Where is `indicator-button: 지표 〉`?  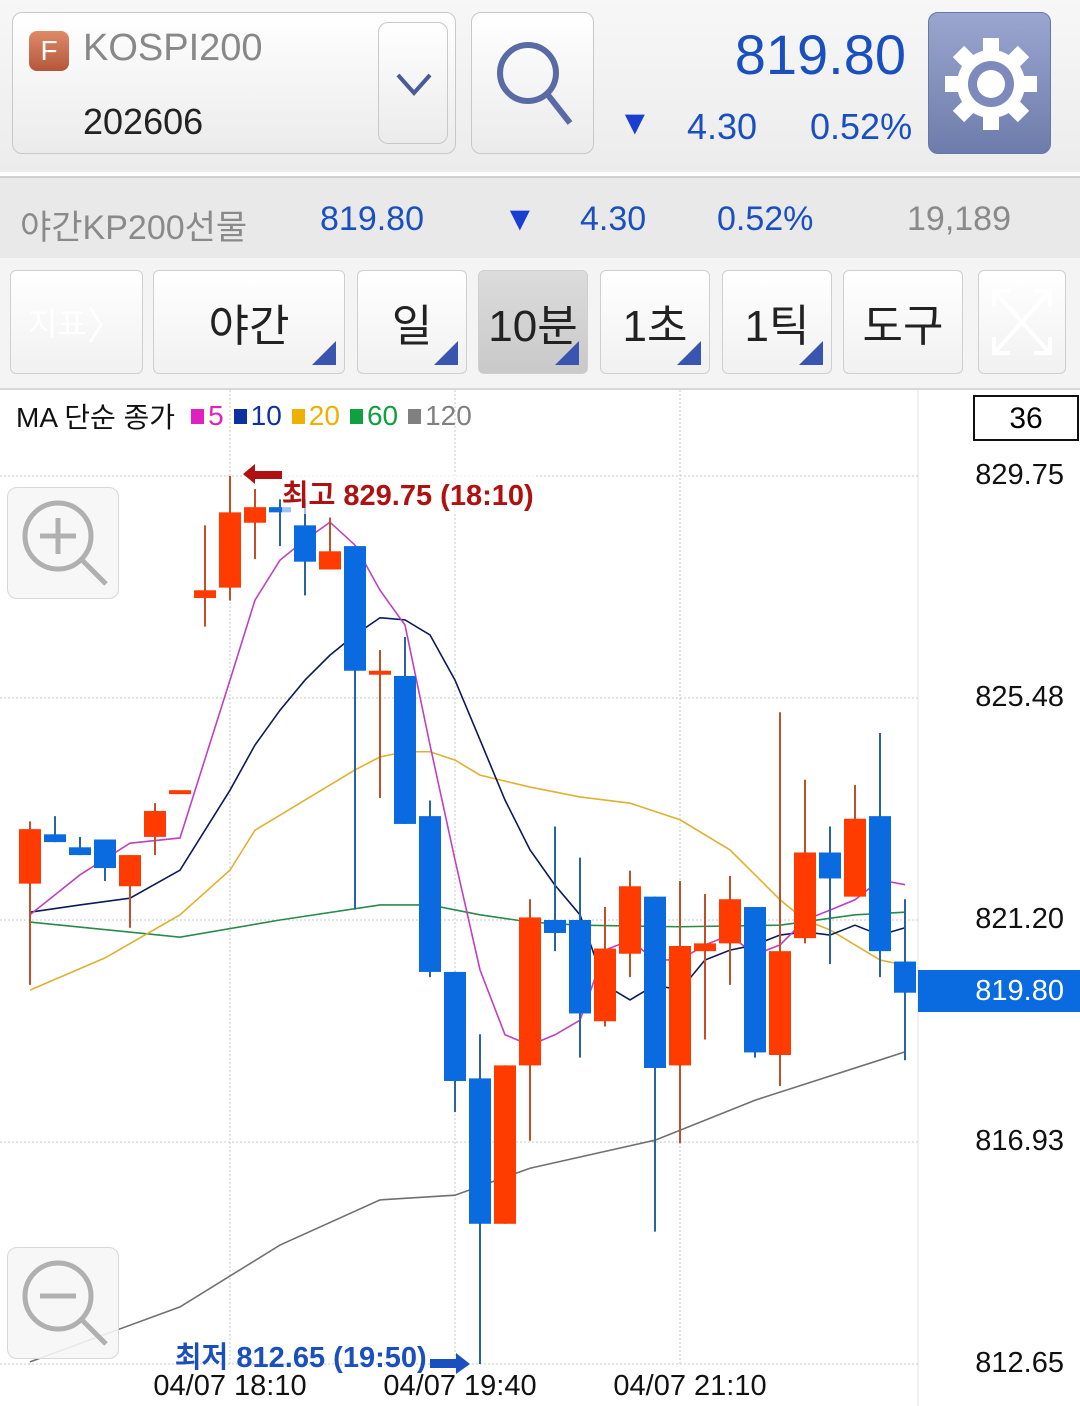
indicator-button: 지표 〉 is located at coordinates (76, 322).